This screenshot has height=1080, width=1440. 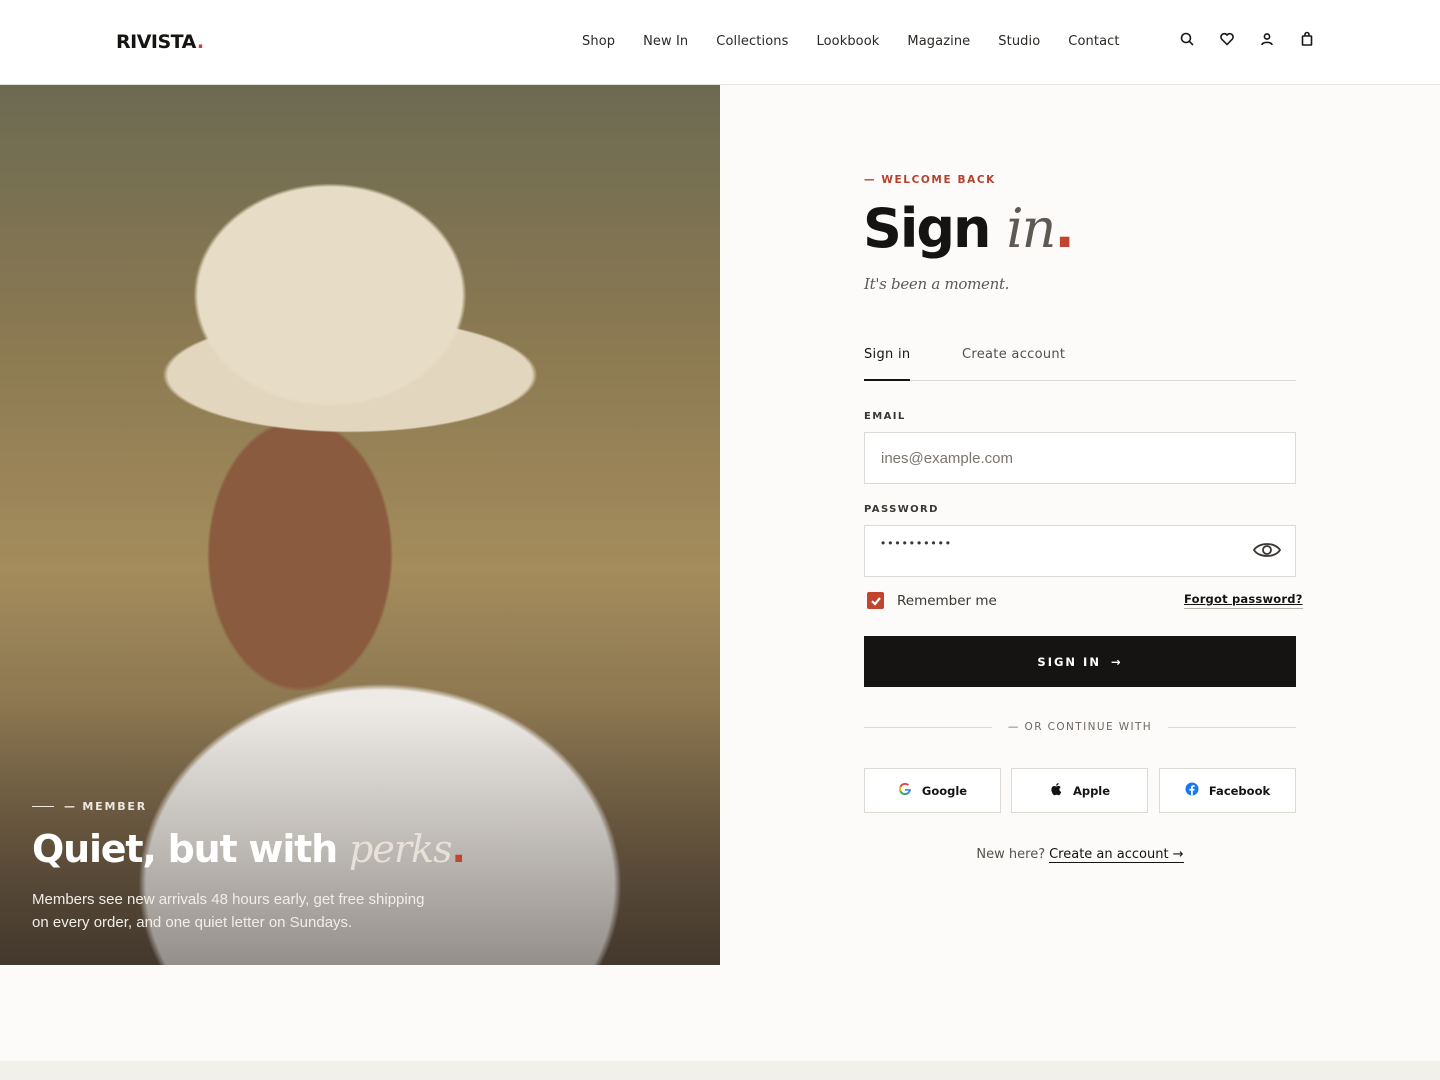 I want to click on divider-line-left, so click(x=928, y=727).